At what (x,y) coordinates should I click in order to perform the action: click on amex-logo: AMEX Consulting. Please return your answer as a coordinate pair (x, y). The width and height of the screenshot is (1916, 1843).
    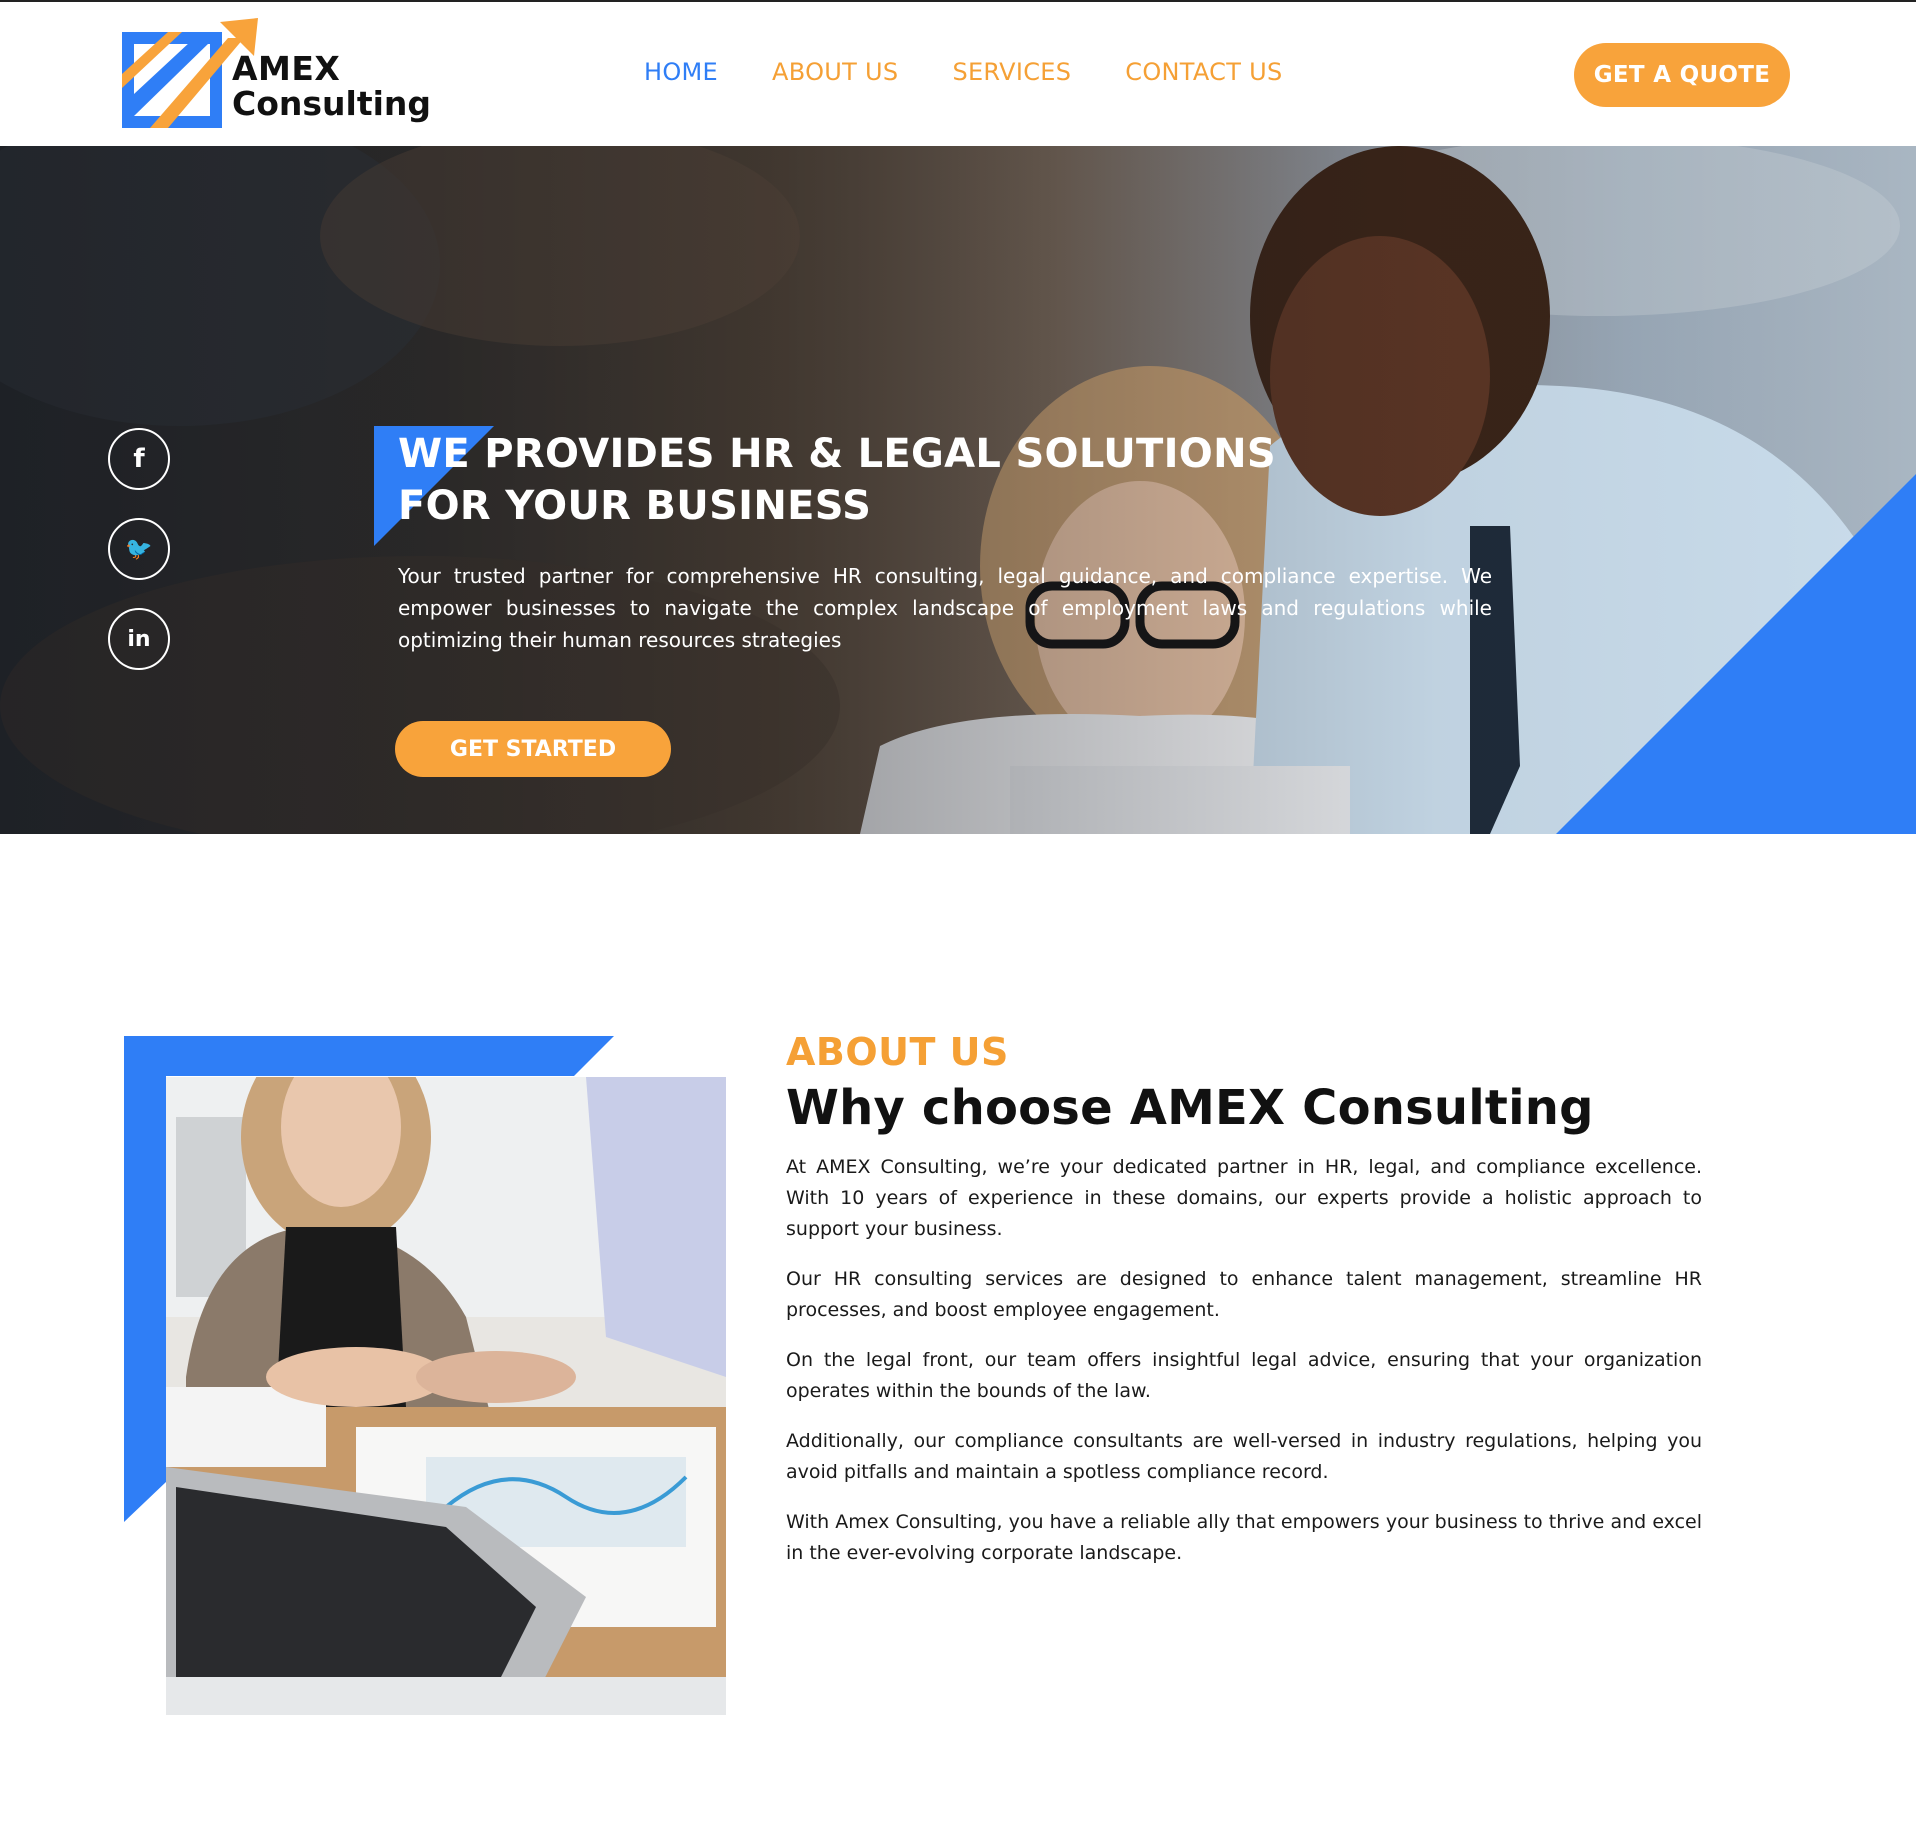
    Looking at the image, I should click on (275, 74).